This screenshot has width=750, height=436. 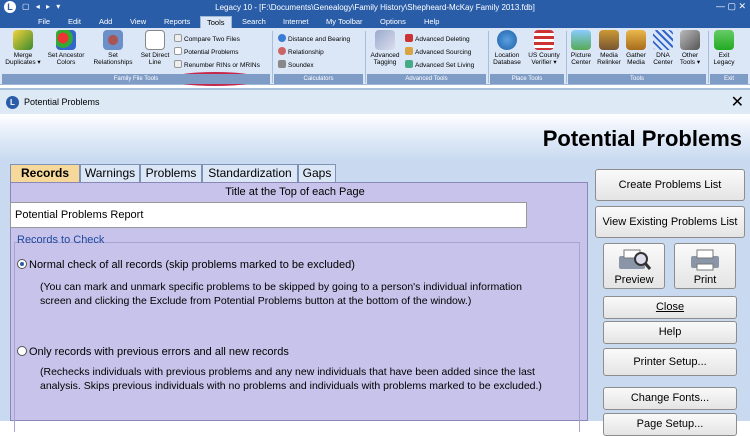 I want to click on preview-icon, so click(x=635, y=259).